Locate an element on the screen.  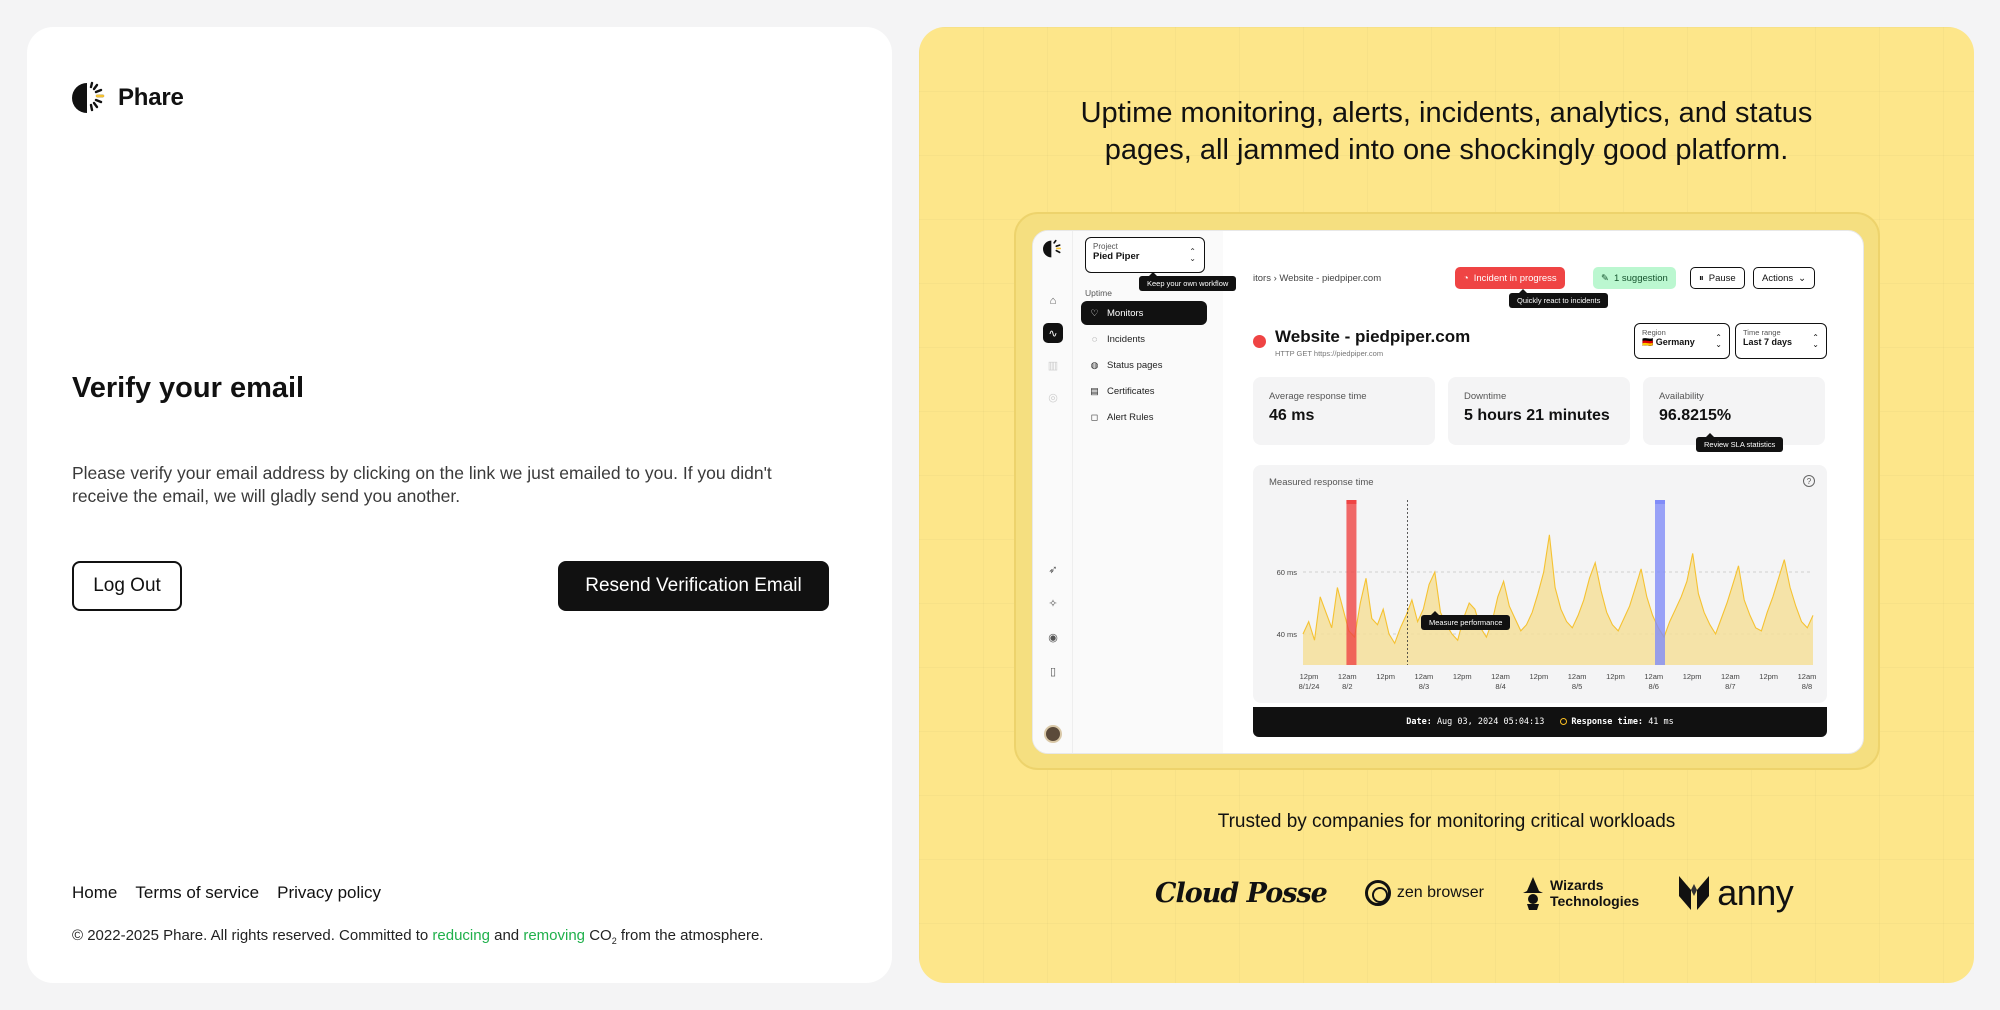
actions-label: Actions is located at coordinates (1778, 278).